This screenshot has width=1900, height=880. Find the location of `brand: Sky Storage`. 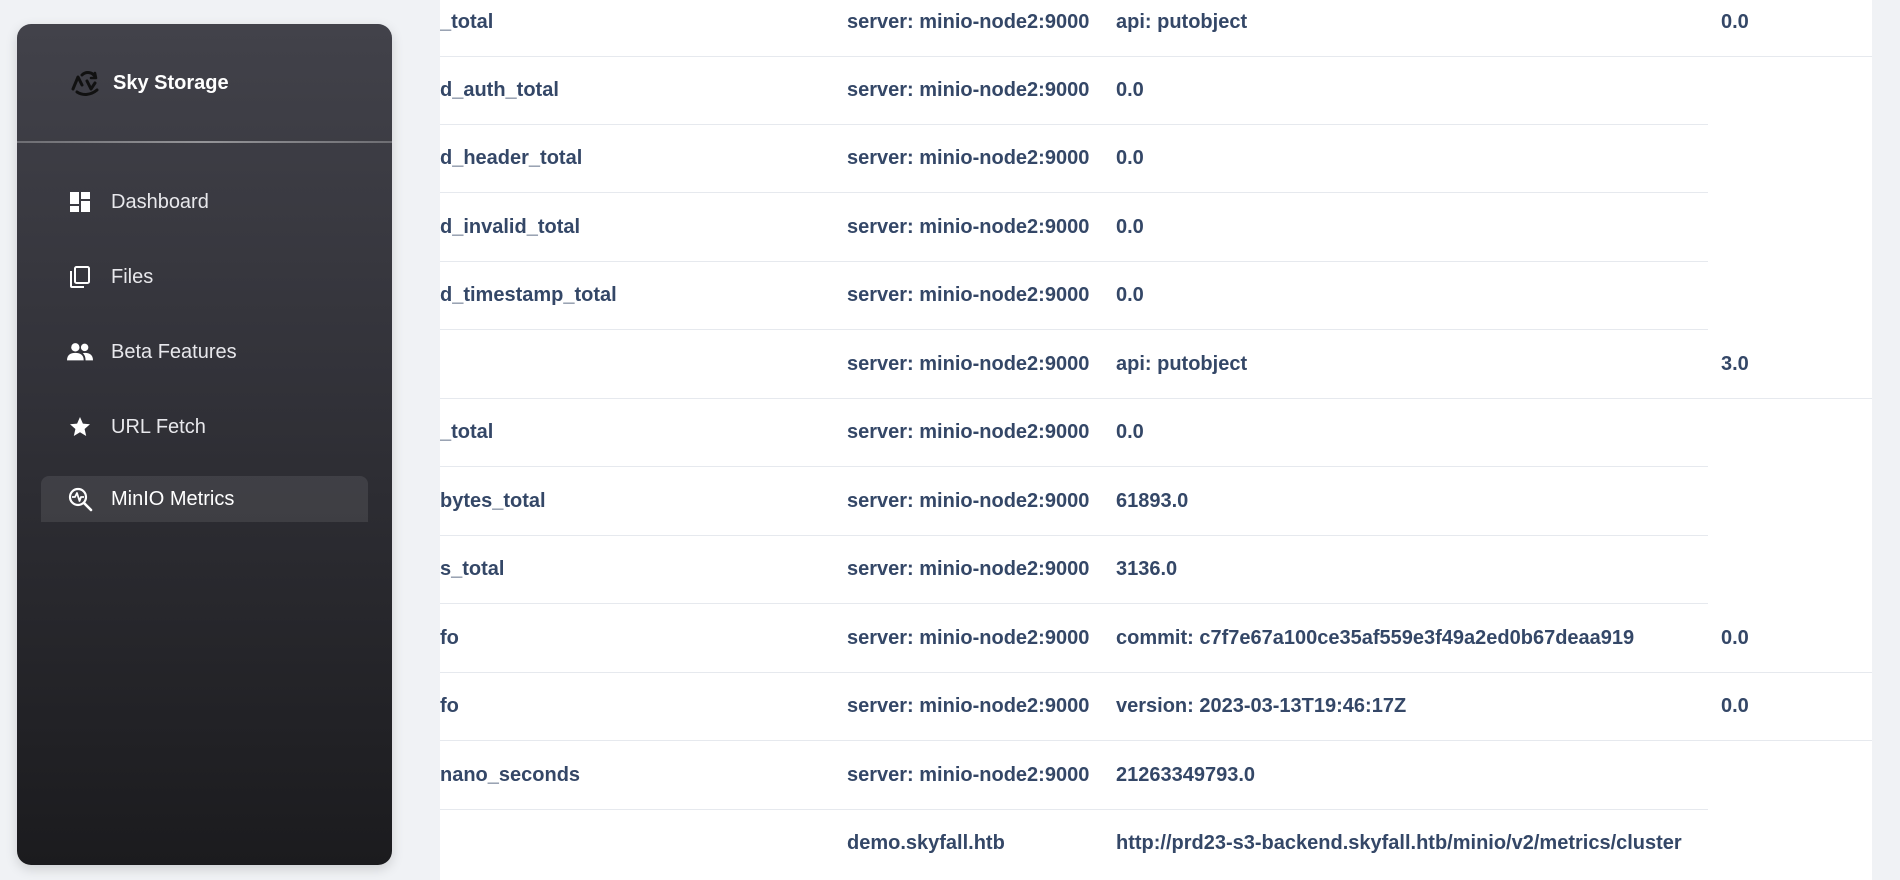

brand: Sky Storage is located at coordinates (204, 83).